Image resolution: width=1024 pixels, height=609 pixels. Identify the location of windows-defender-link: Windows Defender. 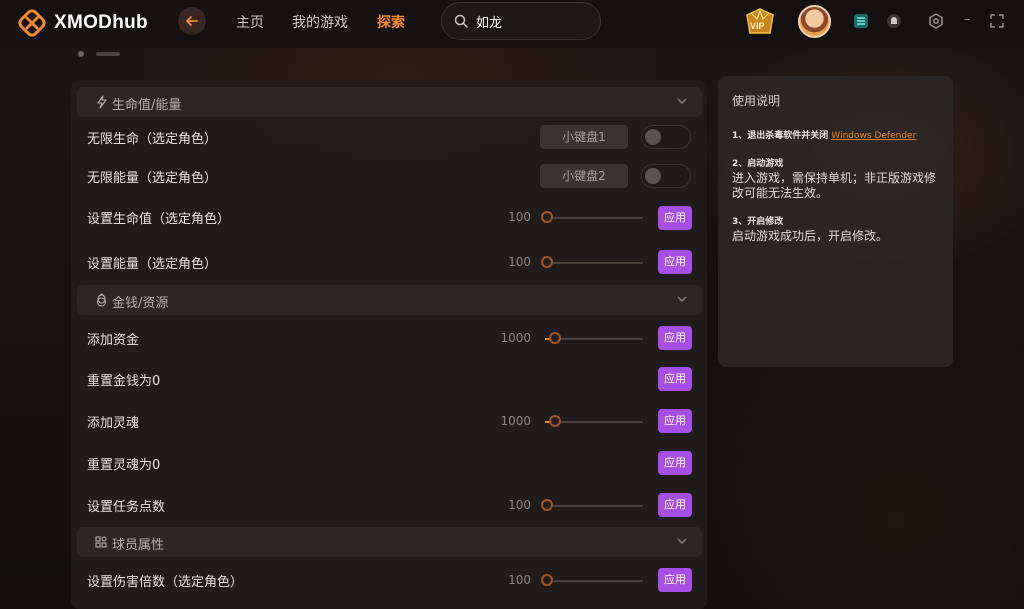
(873, 136).